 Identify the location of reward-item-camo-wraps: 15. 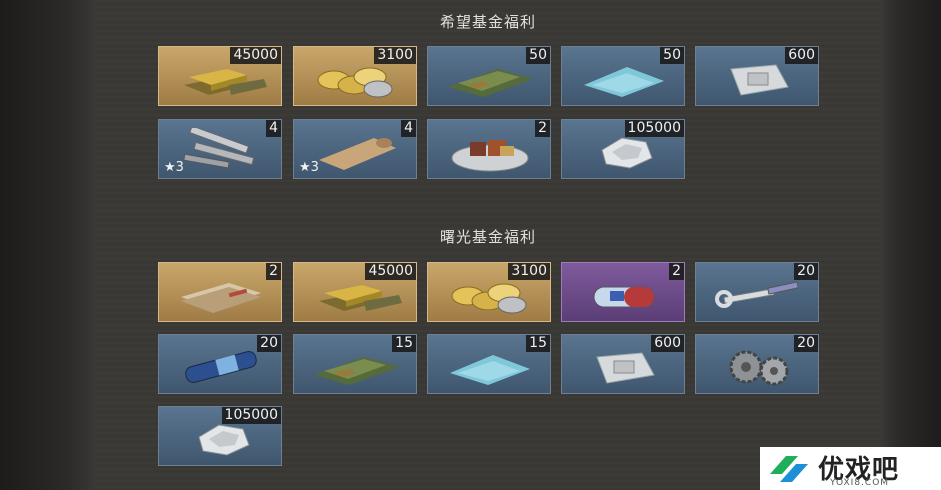
(355, 364).